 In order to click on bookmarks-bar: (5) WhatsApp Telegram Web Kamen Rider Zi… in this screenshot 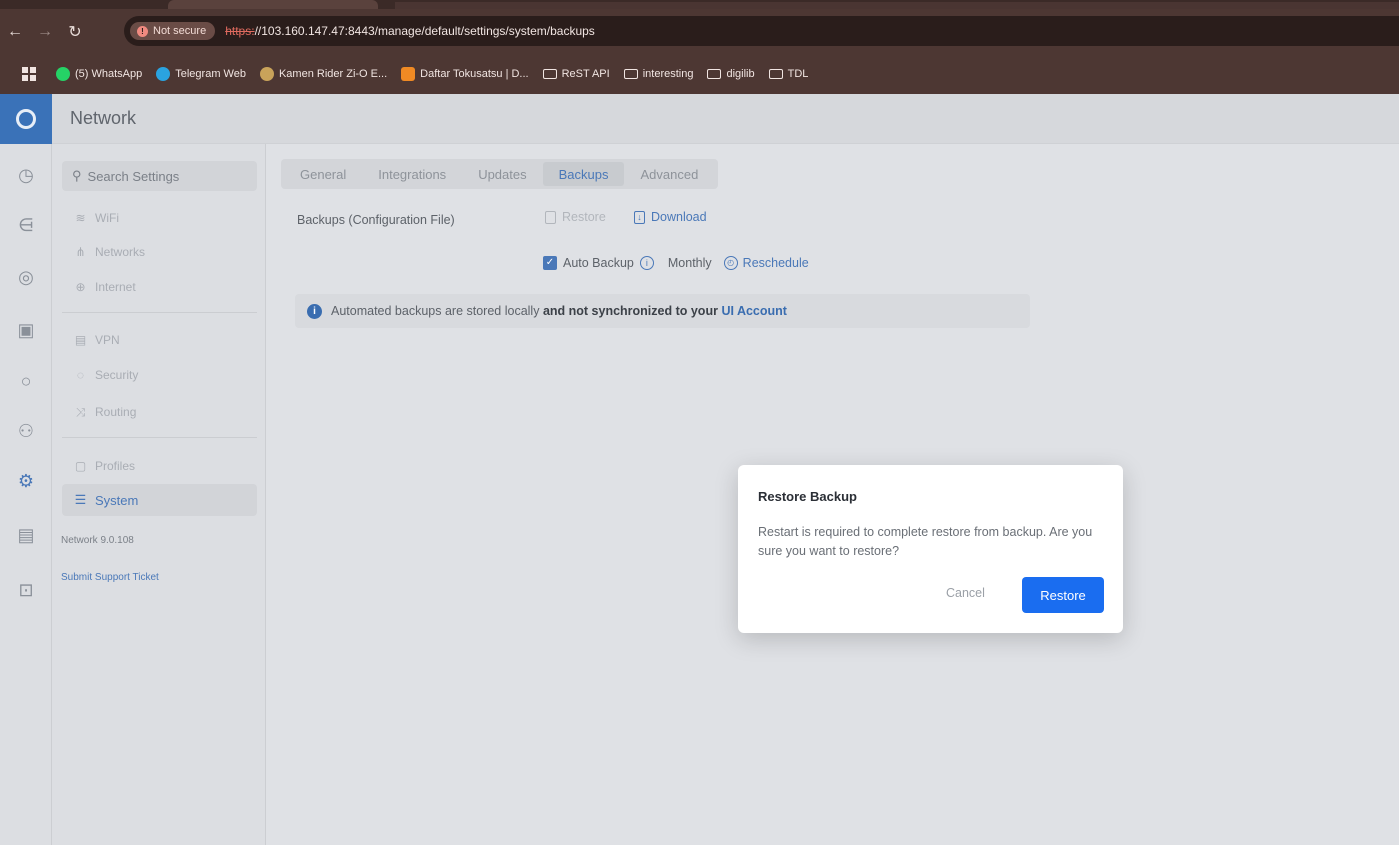, I will do `click(699, 74)`.